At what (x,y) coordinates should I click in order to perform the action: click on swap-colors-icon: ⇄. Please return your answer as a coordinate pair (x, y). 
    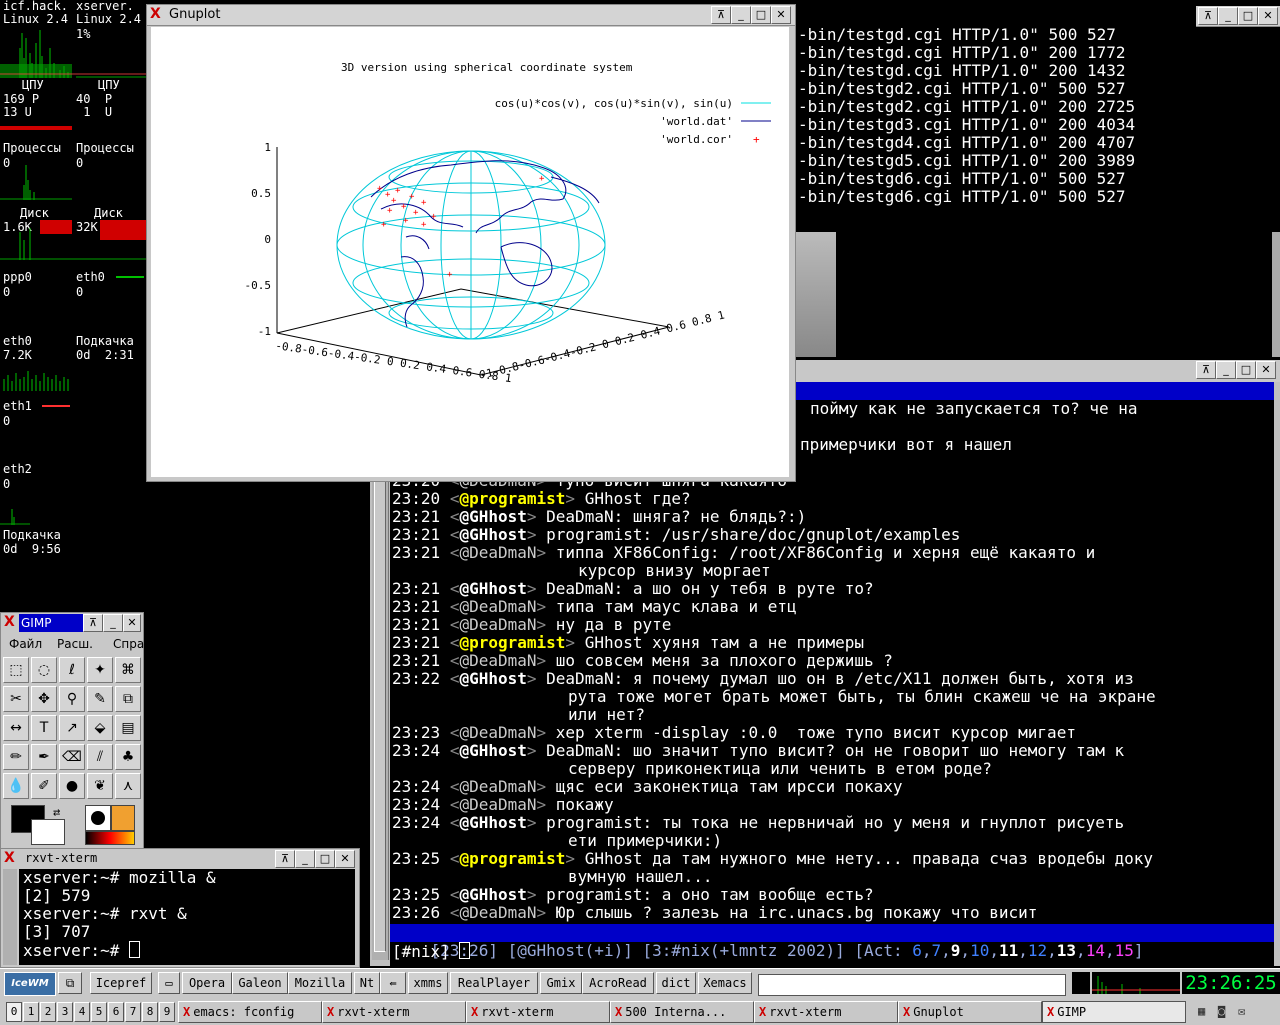
    Looking at the image, I should click on (56, 812).